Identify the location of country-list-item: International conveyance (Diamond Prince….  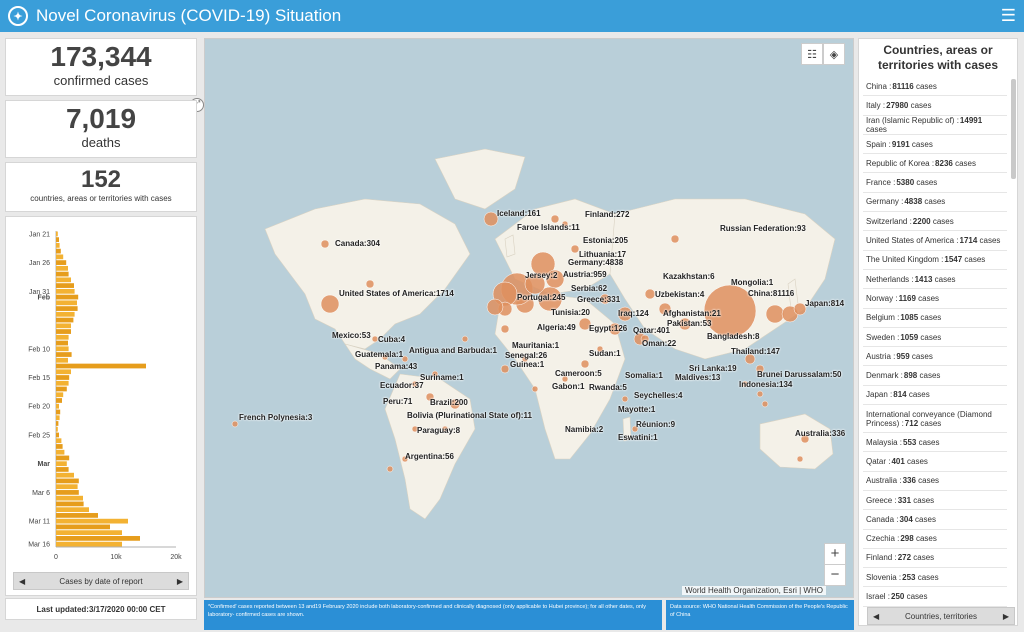
(935, 419).